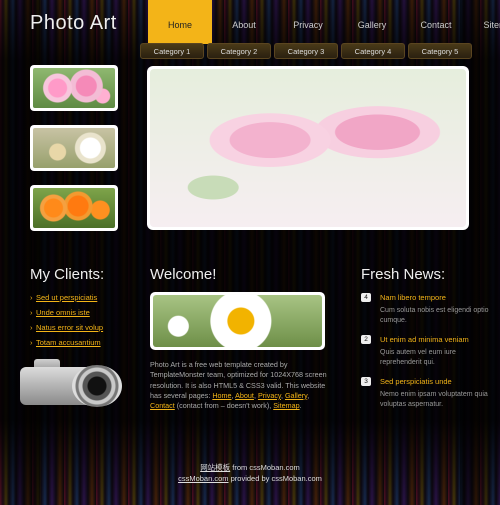  Describe the element at coordinates (372, 22) in the screenshot. I see `nav-gallery: Gallery` at that location.